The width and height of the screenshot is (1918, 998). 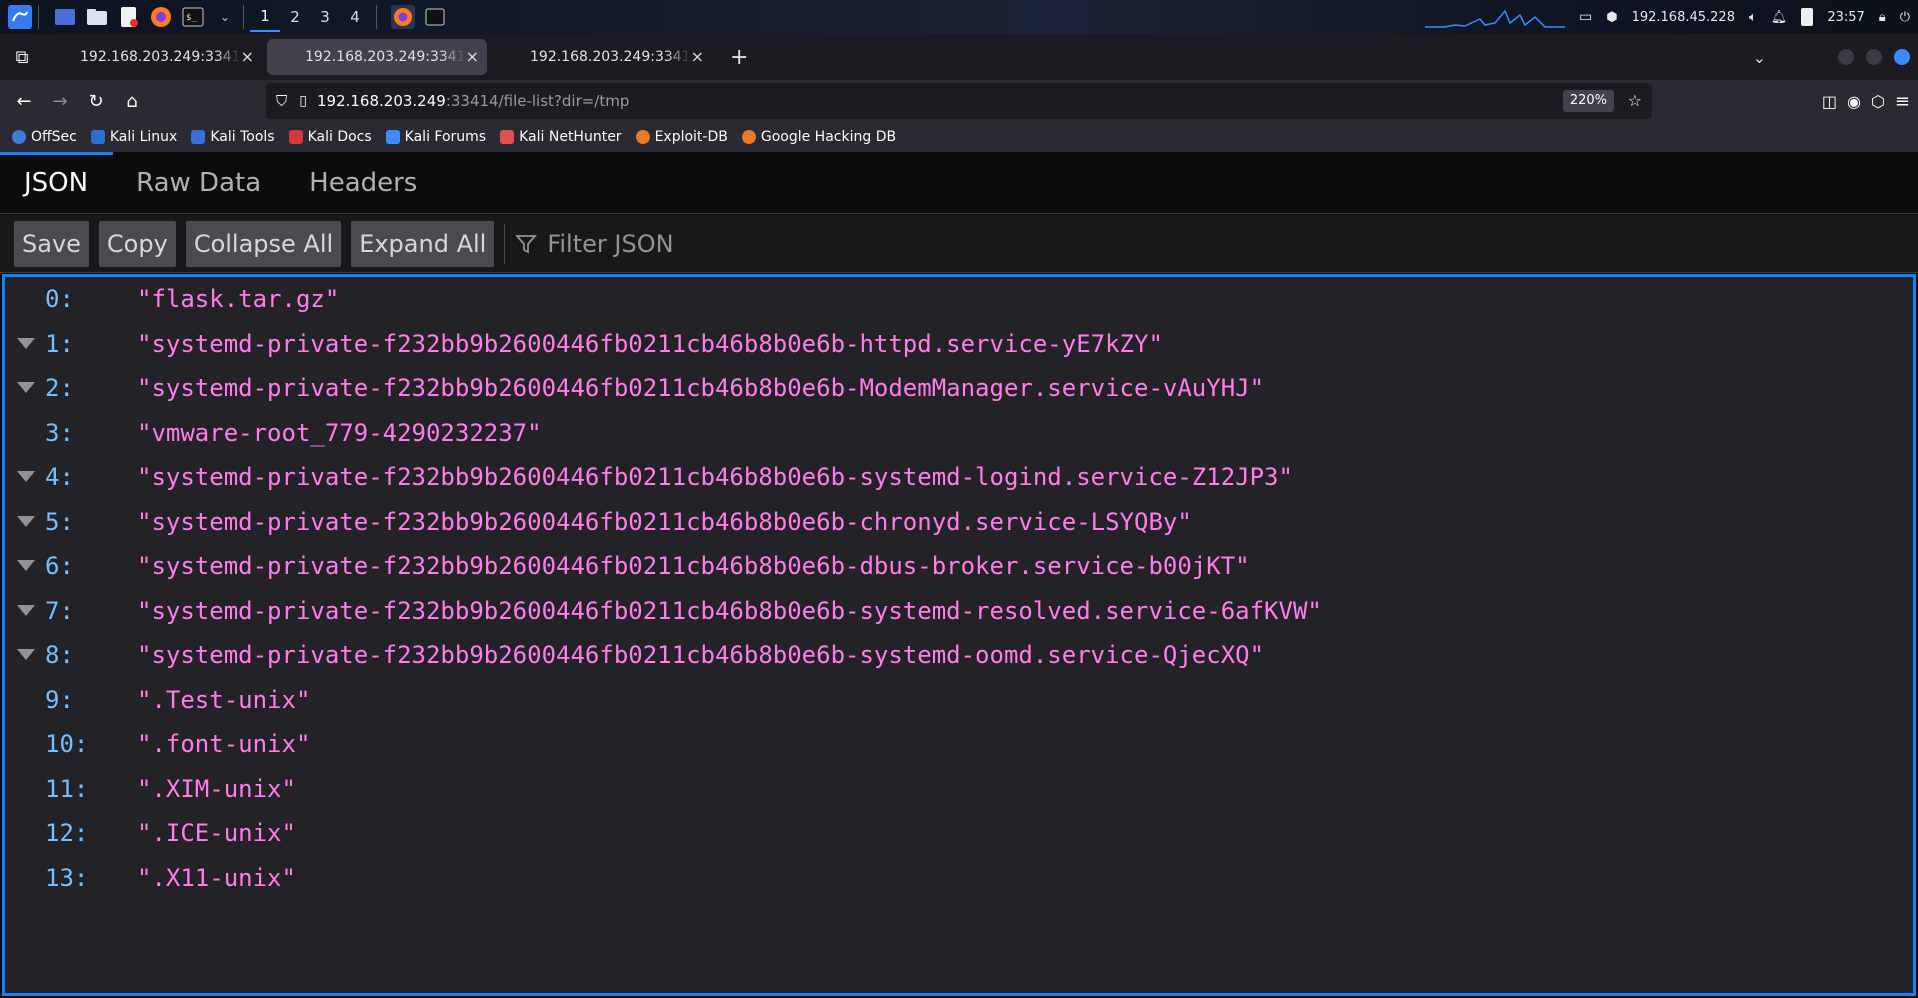 What do you see at coordinates (216, 833) in the screenshot?
I see `json-value: ".ICE-unix"` at bounding box center [216, 833].